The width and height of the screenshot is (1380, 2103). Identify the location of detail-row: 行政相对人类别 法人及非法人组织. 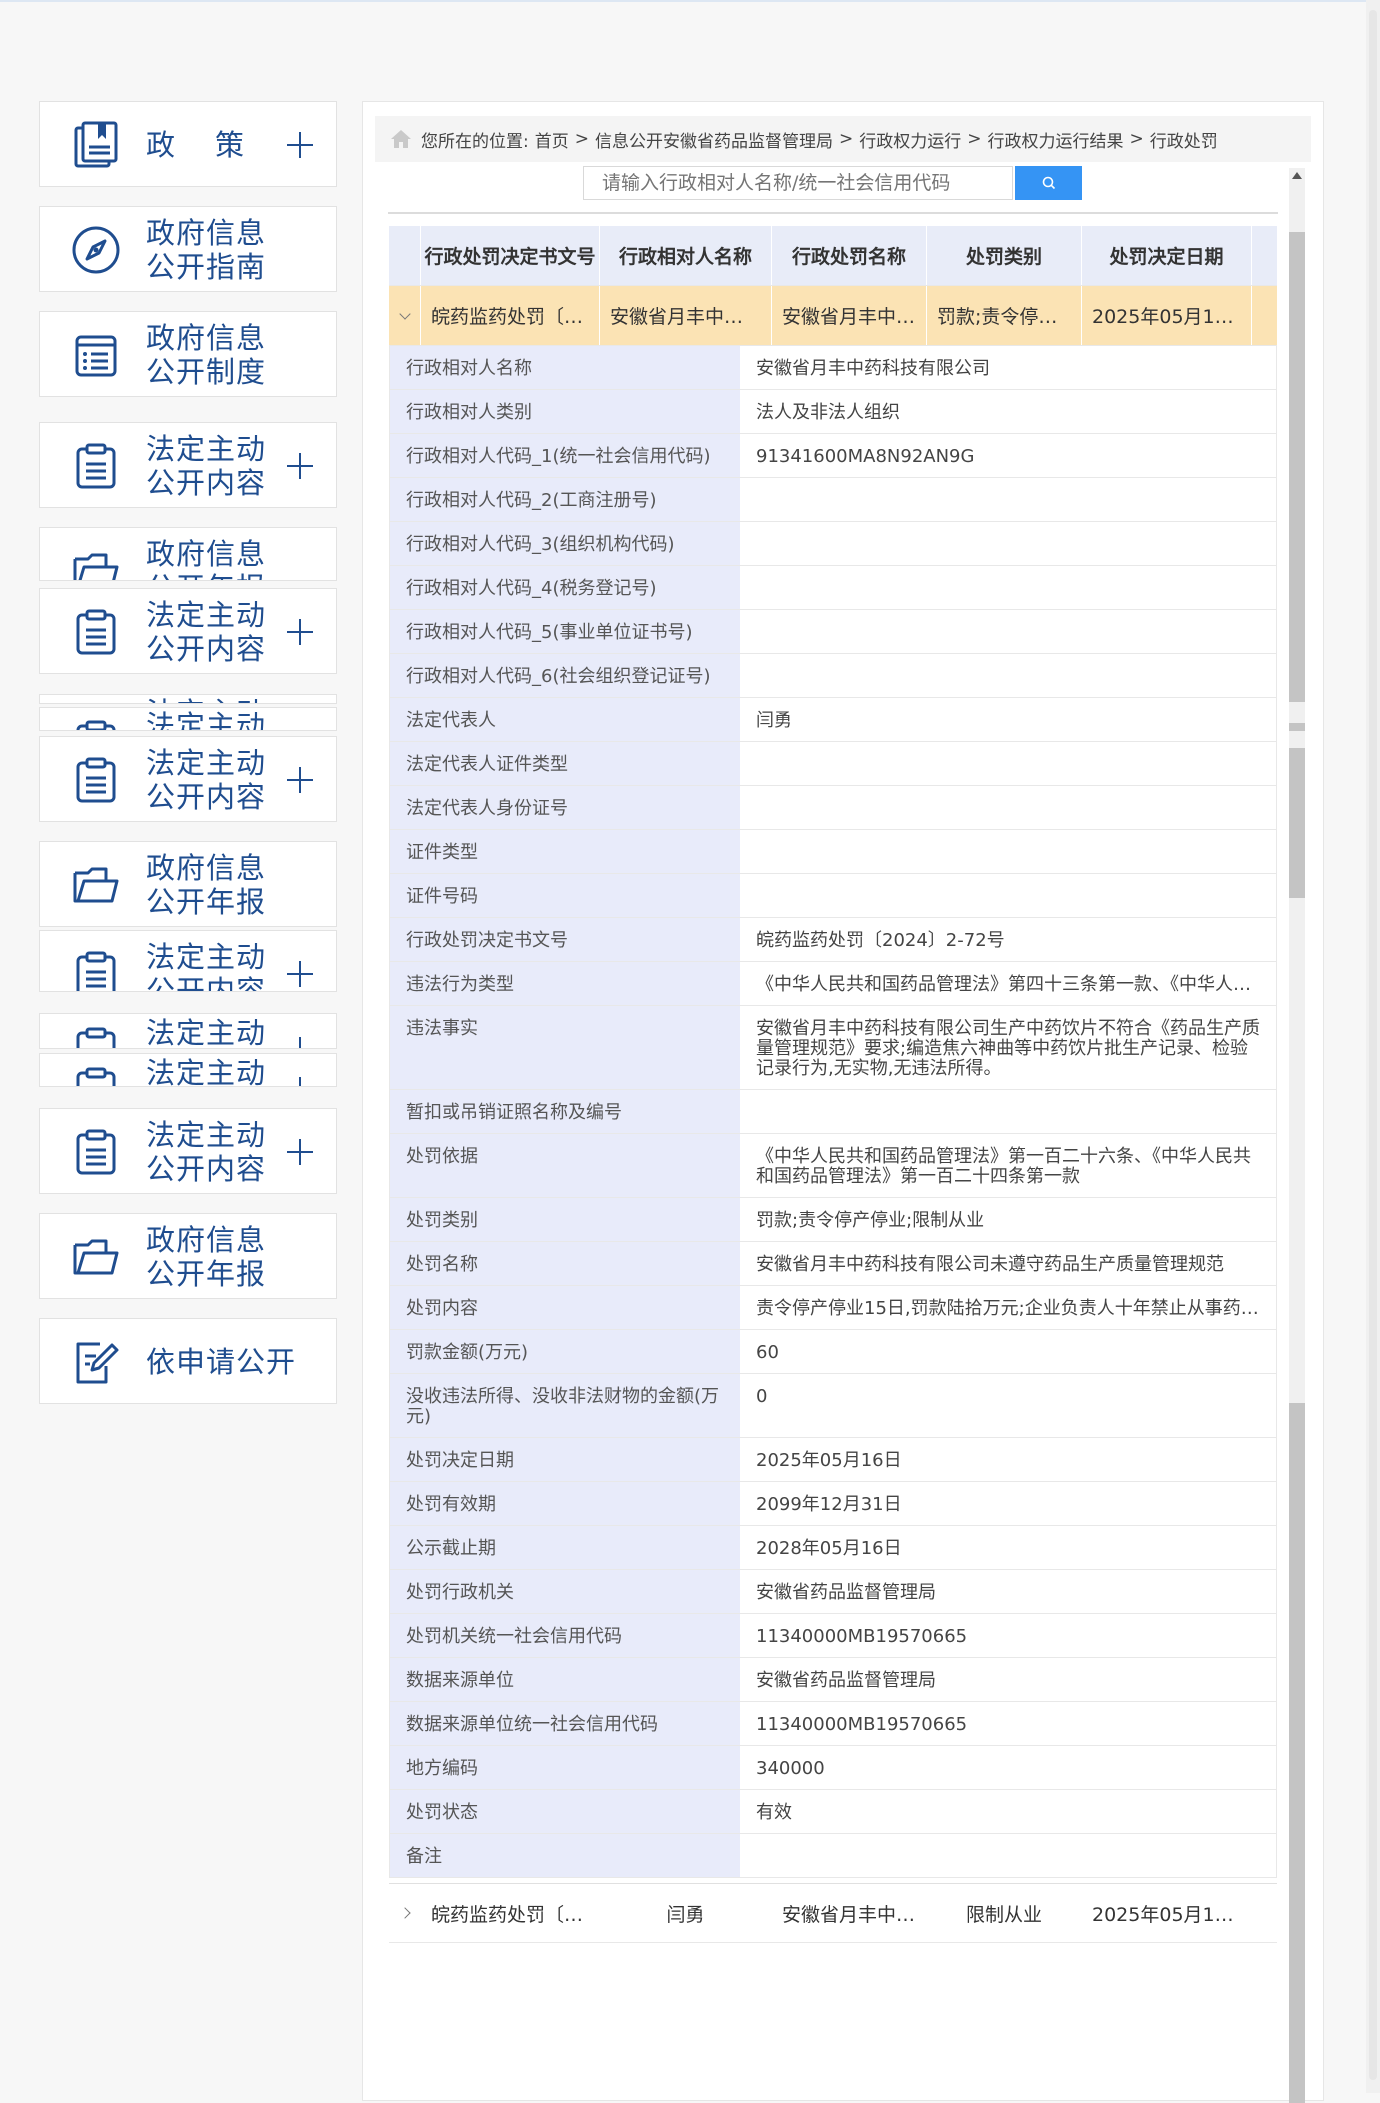
(833, 412).